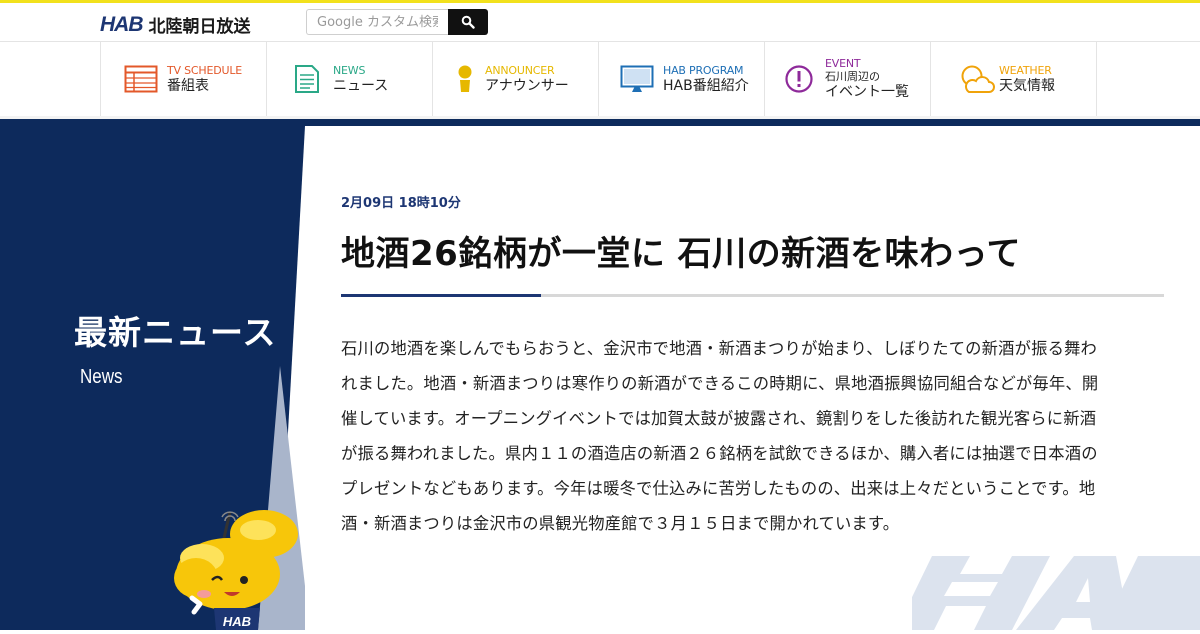  Describe the element at coordinates (681, 254) in the screenshot. I see `article-headline: 地酒26銘柄が一堂に 石川の新酒を味わって` at that location.